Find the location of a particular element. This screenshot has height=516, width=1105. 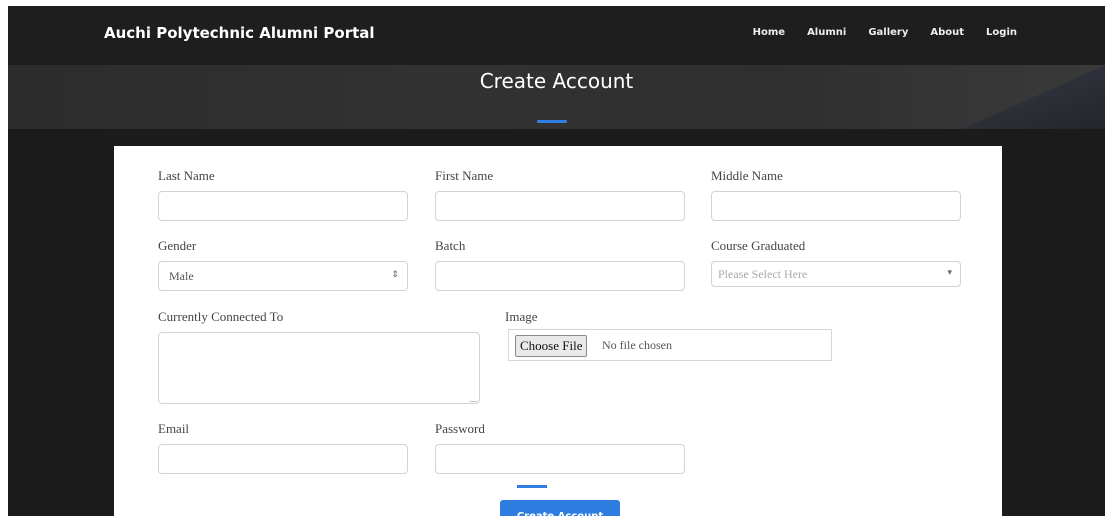

nav-link-gallery: Gallery is located at coordinates (888, 32).